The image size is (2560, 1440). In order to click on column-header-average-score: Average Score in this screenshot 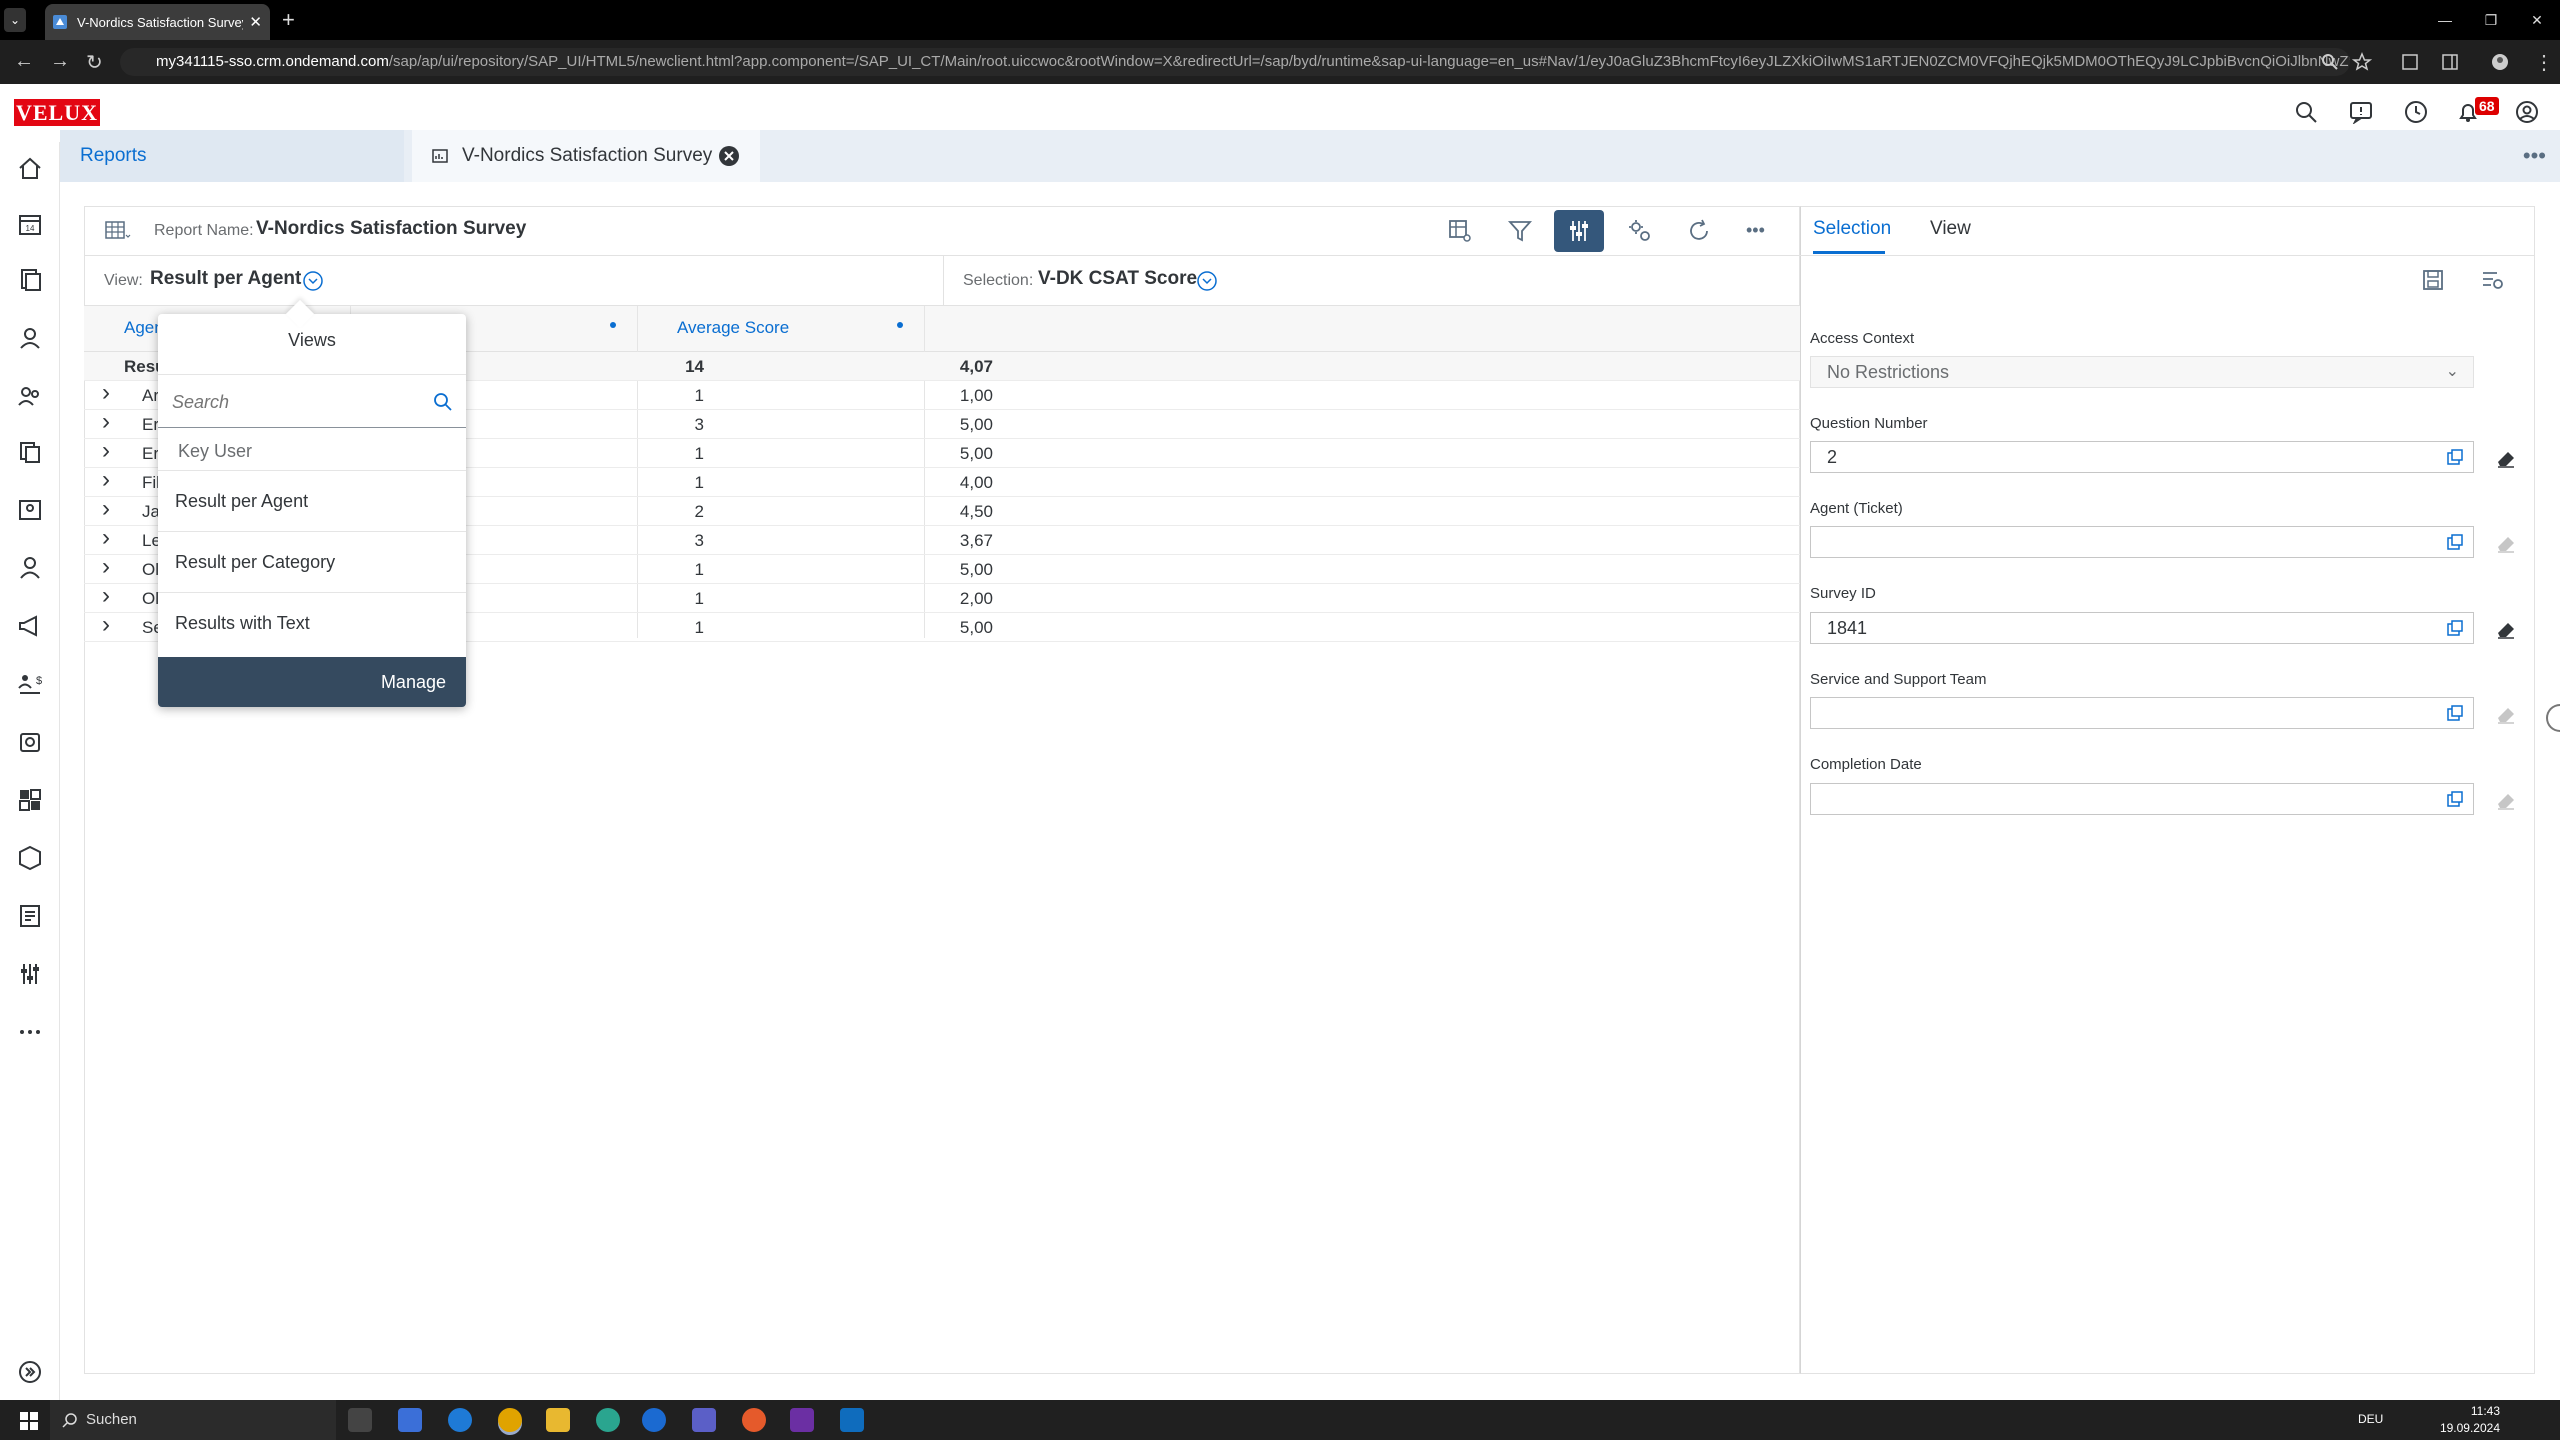, I will do `click(733, 328)`.